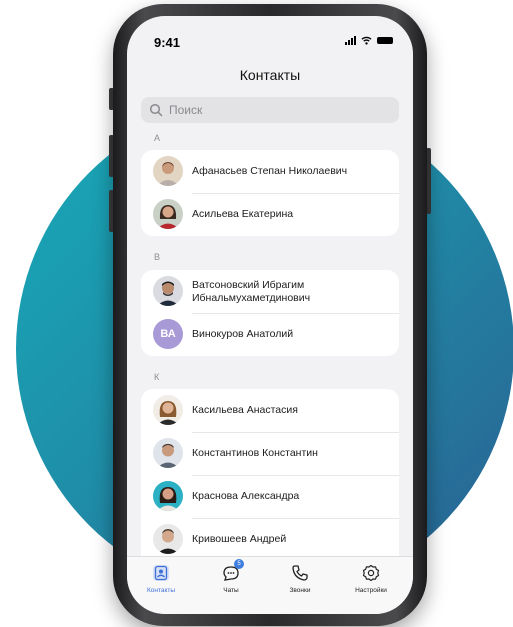  I want to click on contact-row: Касильева Анастасия, so click(270, 410).